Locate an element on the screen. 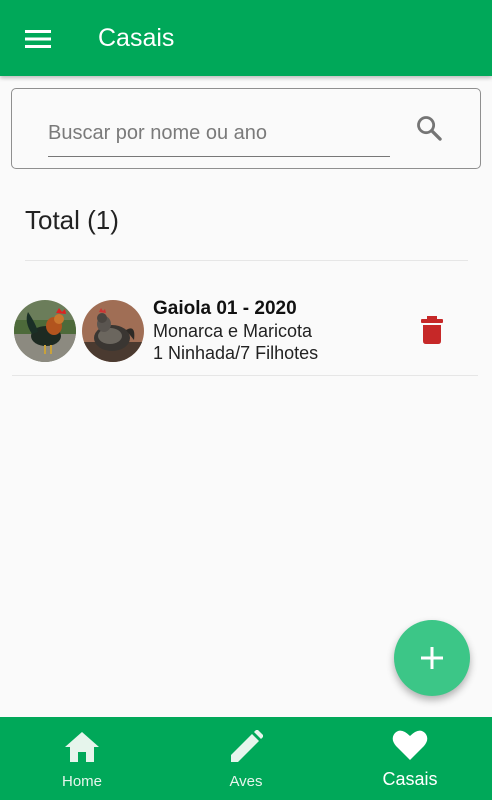 The width and height of the screenshot is (492, 800). trash-icon is located at coordinates (432, 330).